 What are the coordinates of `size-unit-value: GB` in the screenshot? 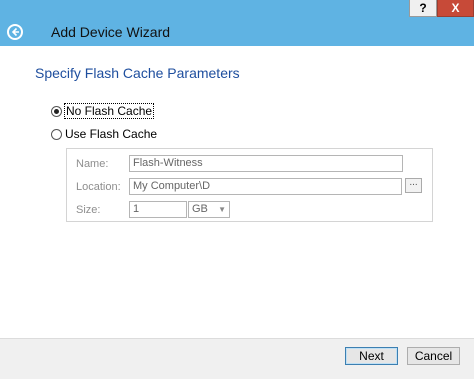 It's located at (200, 209).